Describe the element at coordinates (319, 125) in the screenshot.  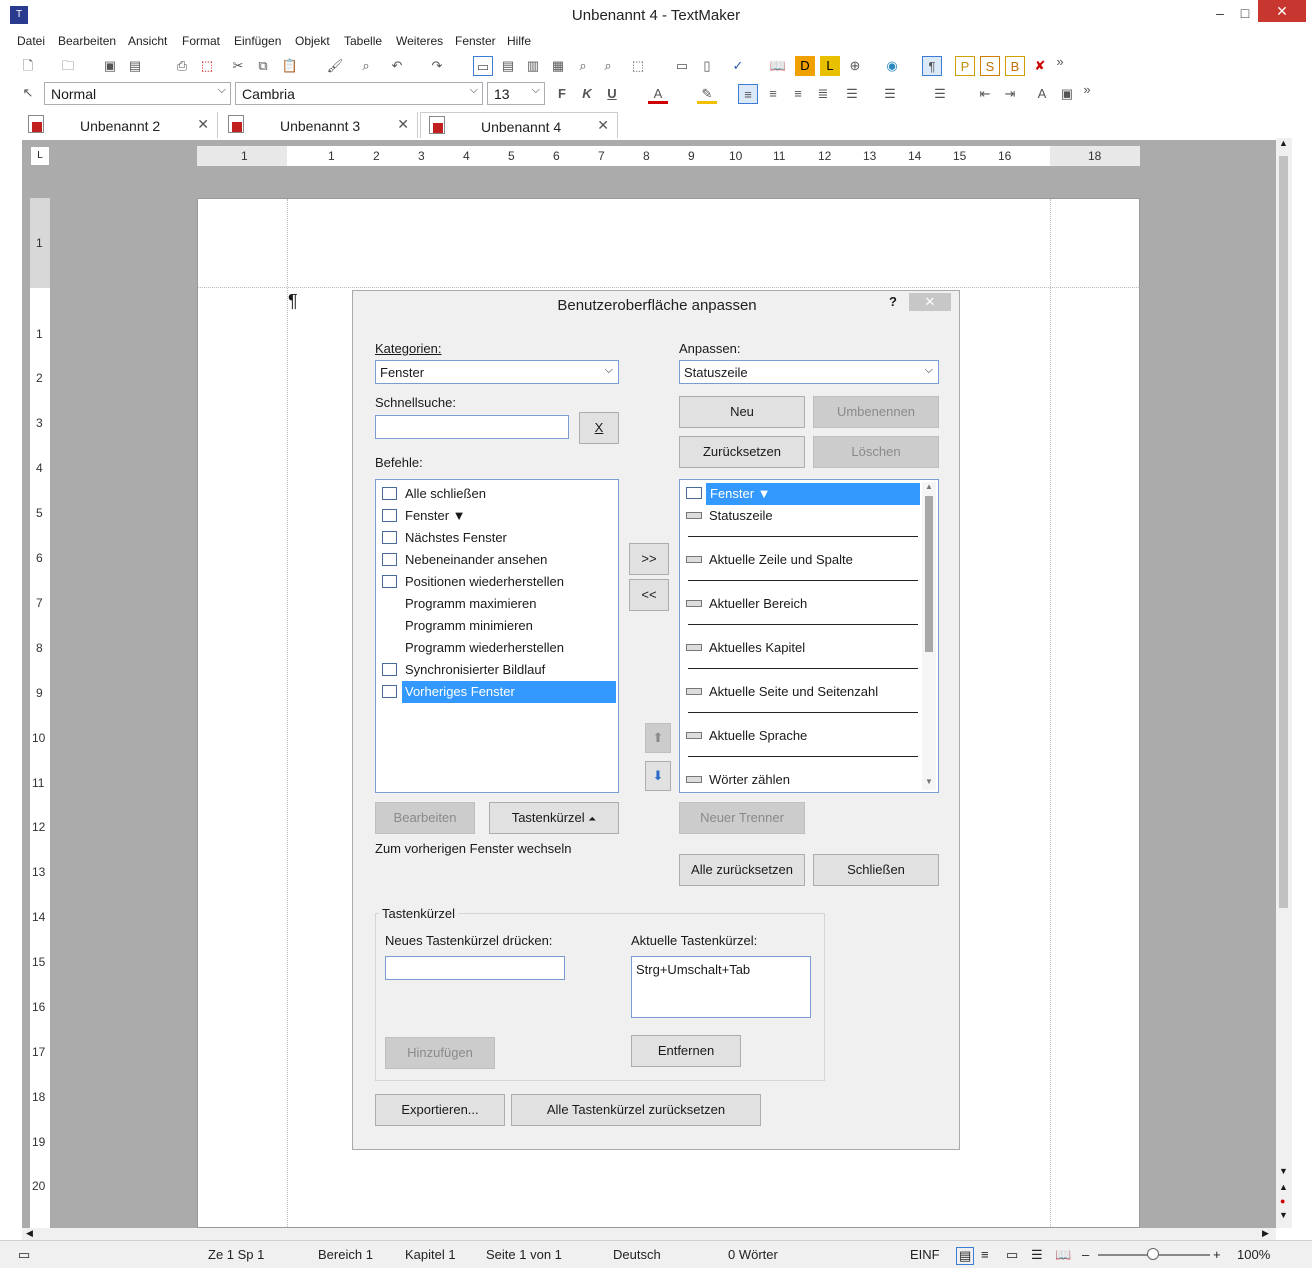
I see `tab-unbenannt-3: Unbenannt 3 ✕` at that location.